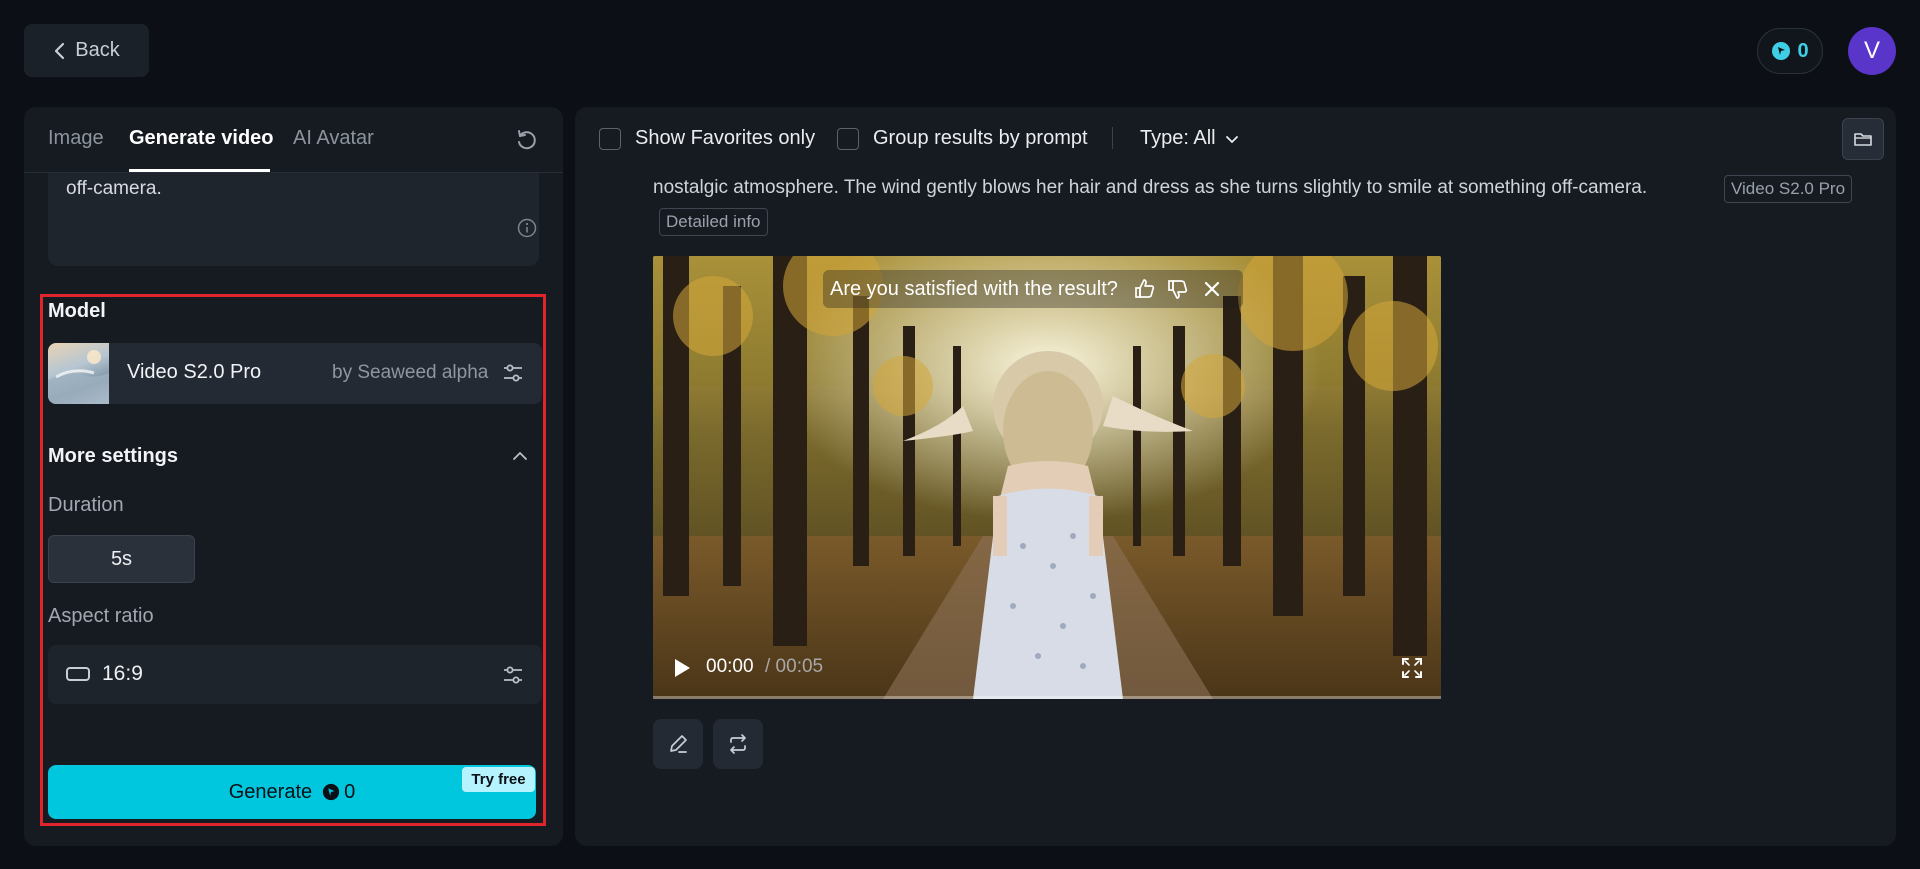 This screenshot has height=869, width=1920. I want to click on group-results-label: Group results by prompt, so click(980, 138).